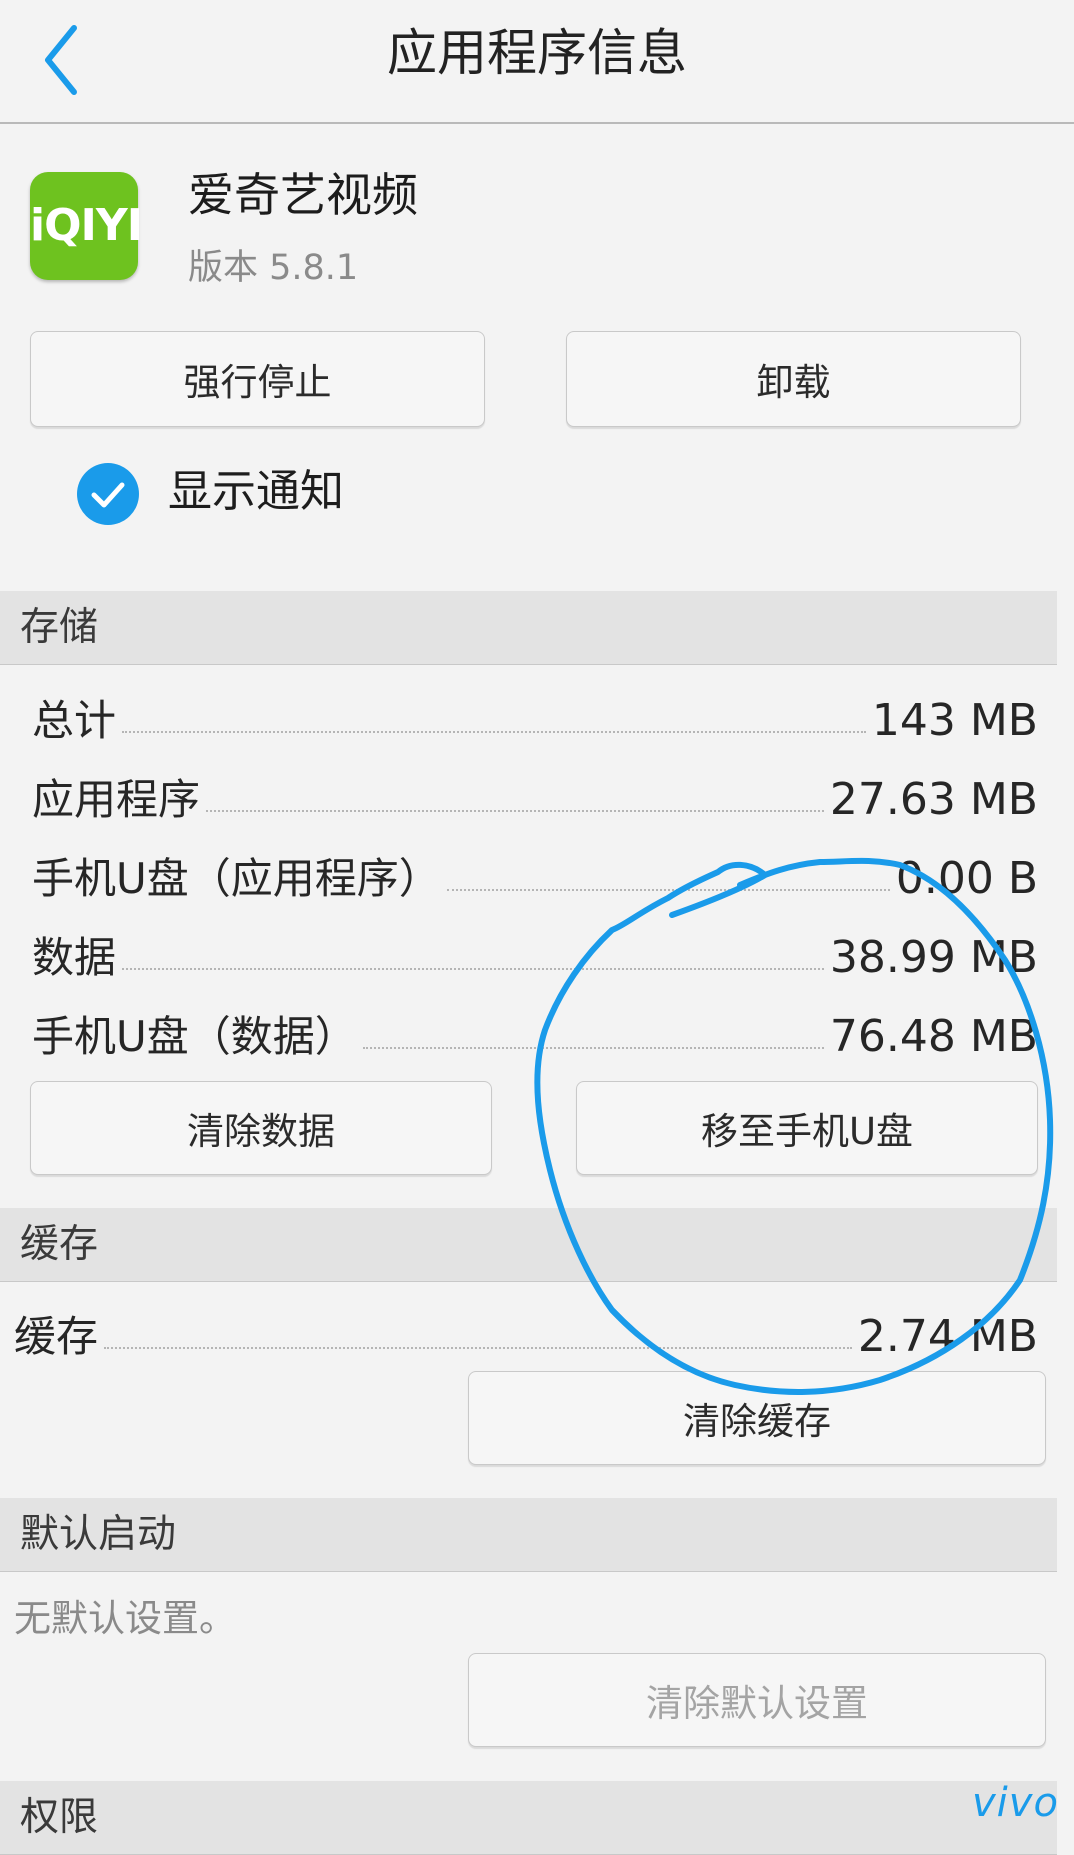 Image resolution: width=1074 pixels, height=1855 pixels. I want to click on row-value: 27.63 MB, so click(933, 799).